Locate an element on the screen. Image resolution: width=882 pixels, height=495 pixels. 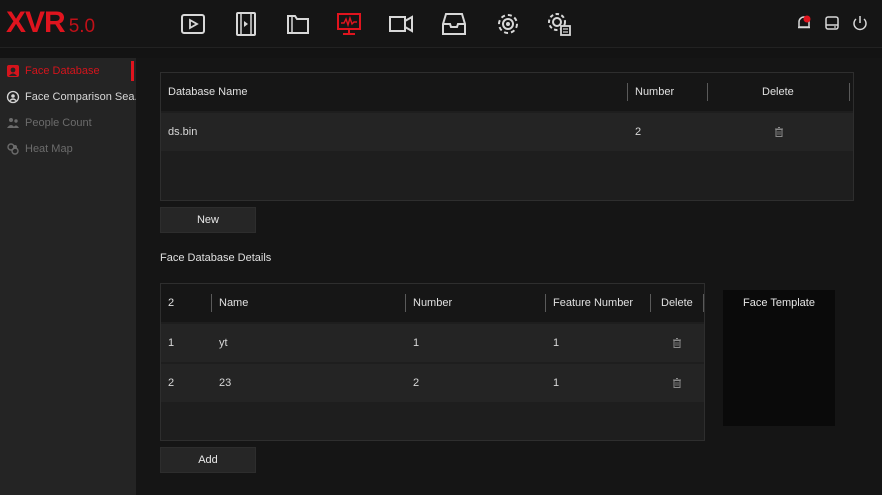
top-bar: XVR 5.0 is located at coordinates (441, 24).